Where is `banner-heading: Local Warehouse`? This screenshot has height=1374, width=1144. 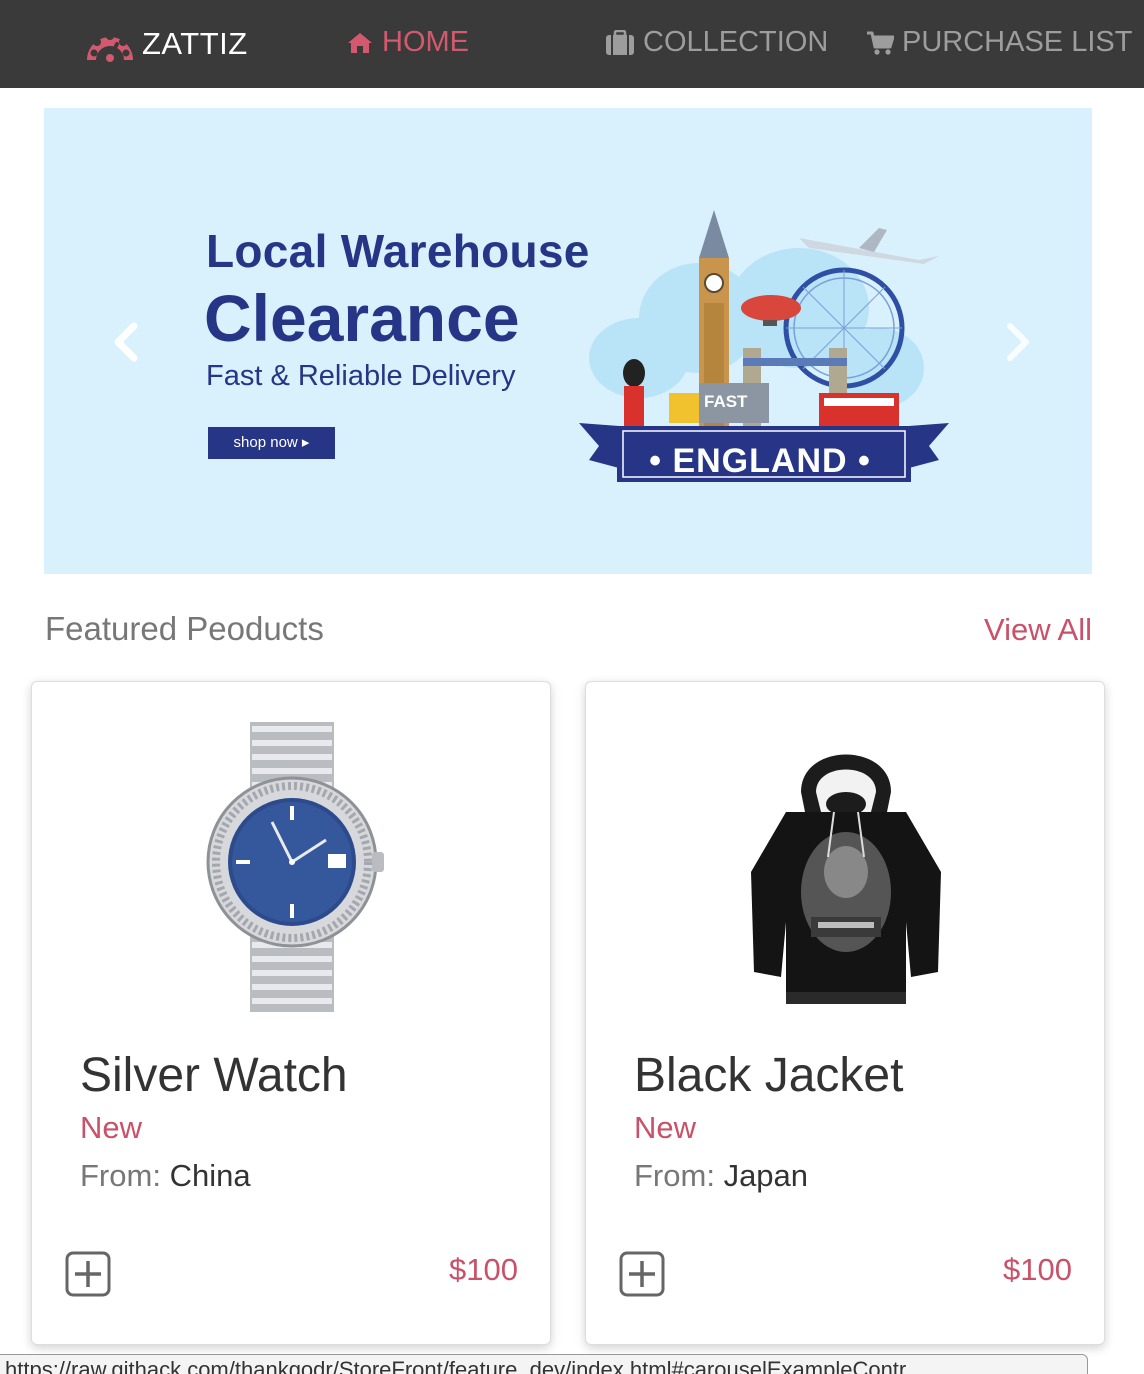
banner-heading: Local Warehouse is located at coordinates (398, 251).